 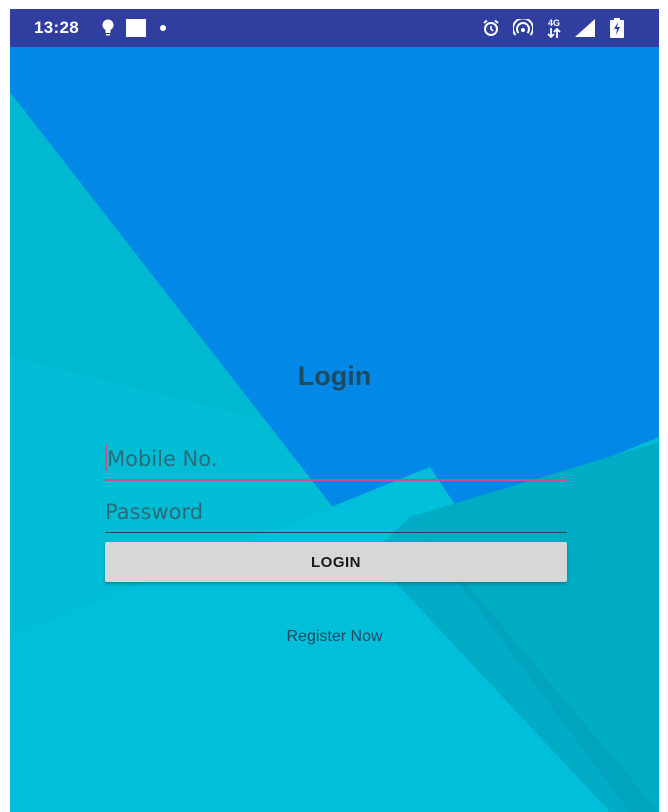 What do you see at coordinates (617, 28) in the screenshot?
I see `battery-charging-icon` at bounding box center [617, 28].